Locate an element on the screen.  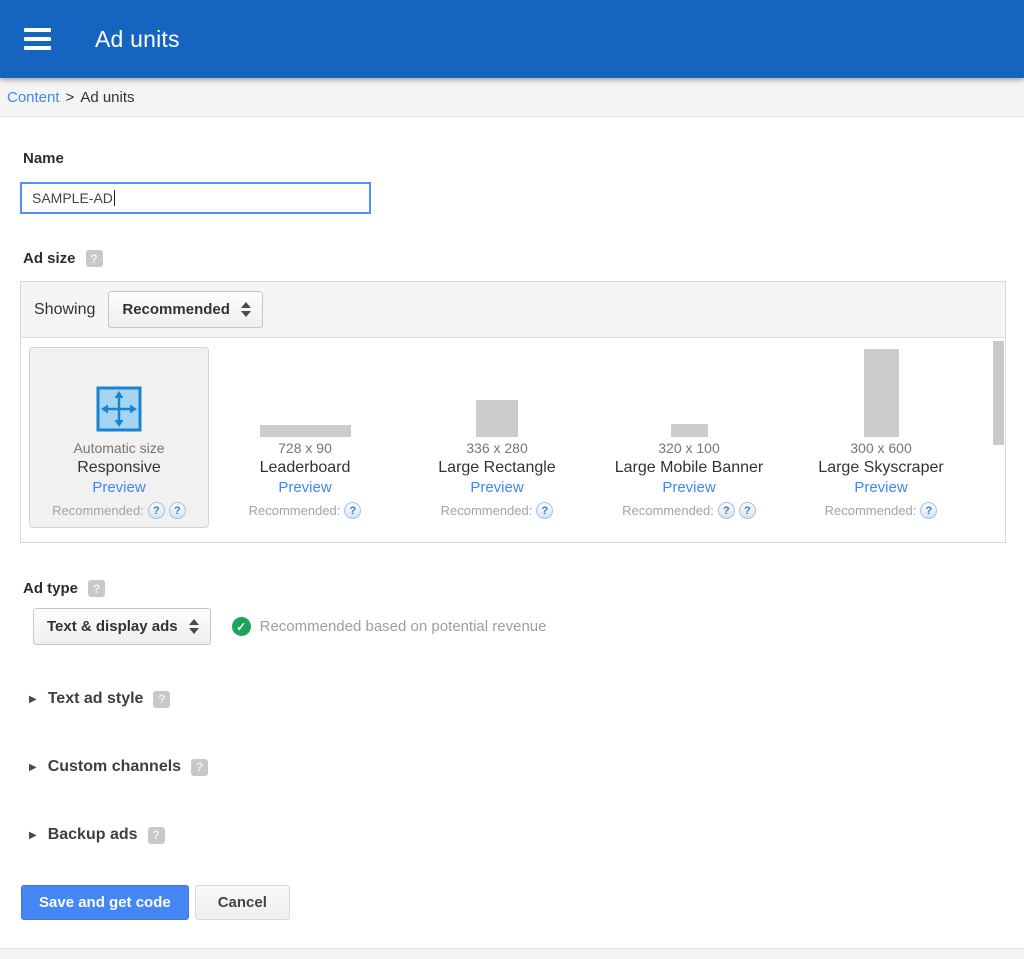
form-actions: Save and get code Cancel is located at coordinates (514, 902).